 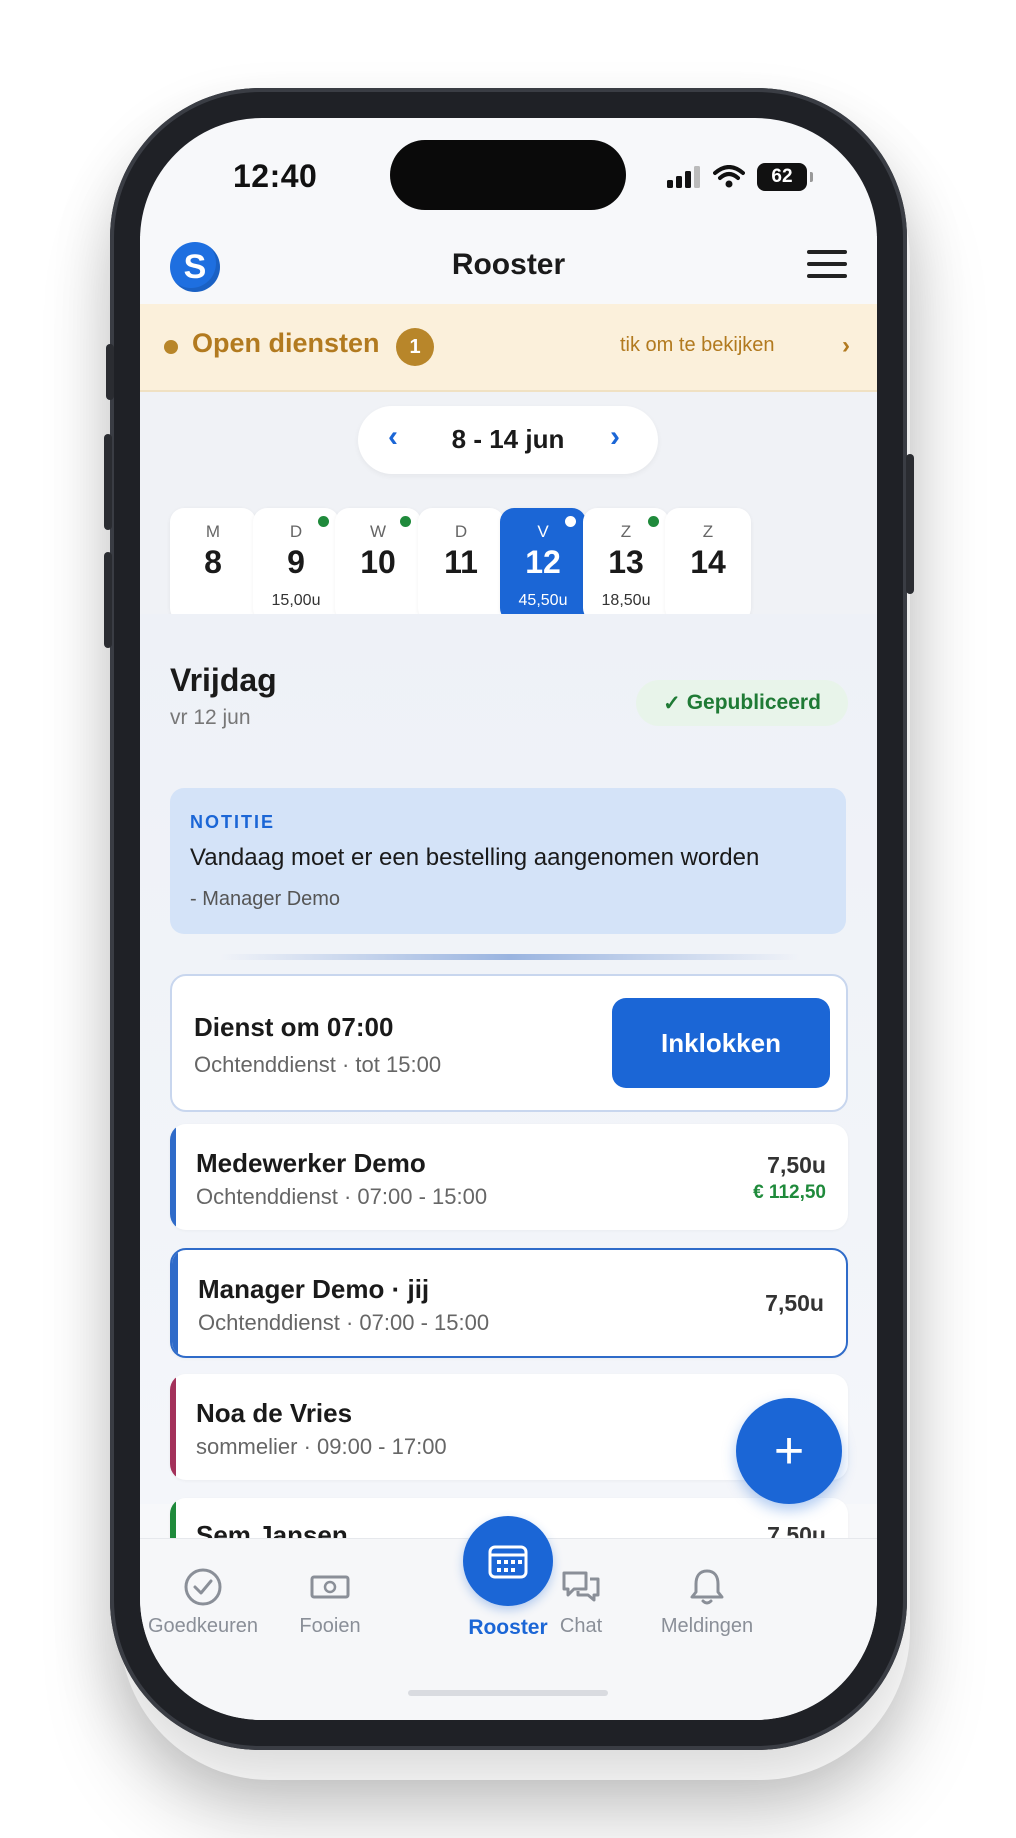 What do you see at coordinates (311, 1163) in the screenshot?
I see `employee-name: Medewerker Demo` at bounding box center [311, 1163].